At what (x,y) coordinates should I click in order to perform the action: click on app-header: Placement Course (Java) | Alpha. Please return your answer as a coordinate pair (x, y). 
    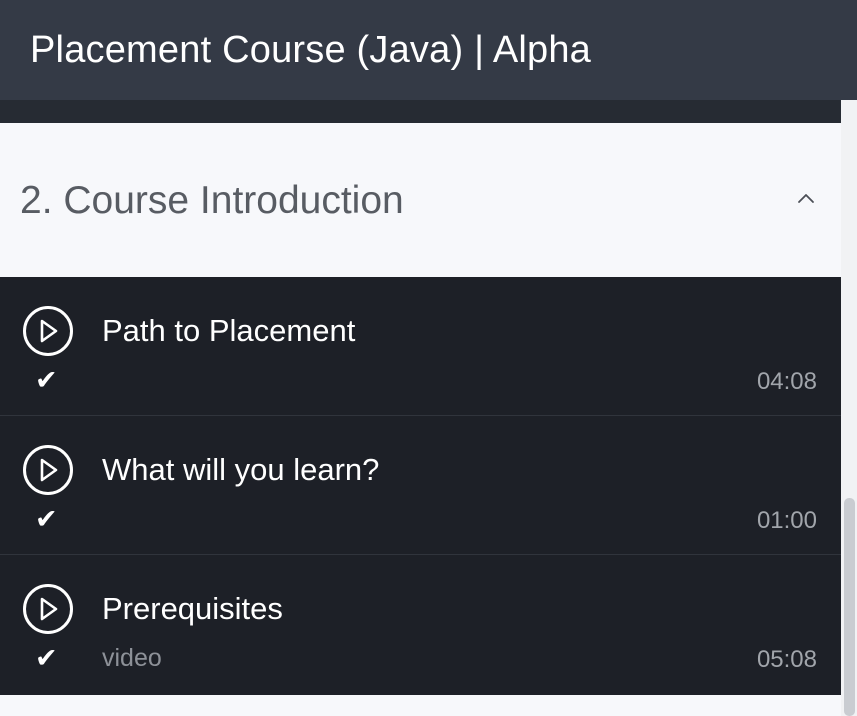
    Looking at the image, I should click on (428, 50).